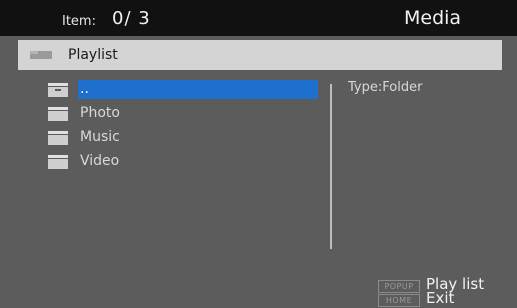 This screenshot has height=308, width=517. Describe the element at coordinates (100, 137) in the screenshot. I see `list-item-label: Music` at that location.